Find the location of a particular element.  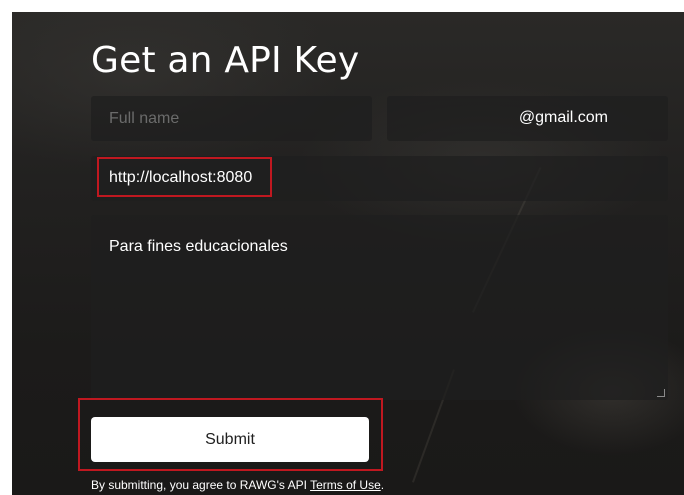

terms-suffix: . is located at coordinates (382, 485).